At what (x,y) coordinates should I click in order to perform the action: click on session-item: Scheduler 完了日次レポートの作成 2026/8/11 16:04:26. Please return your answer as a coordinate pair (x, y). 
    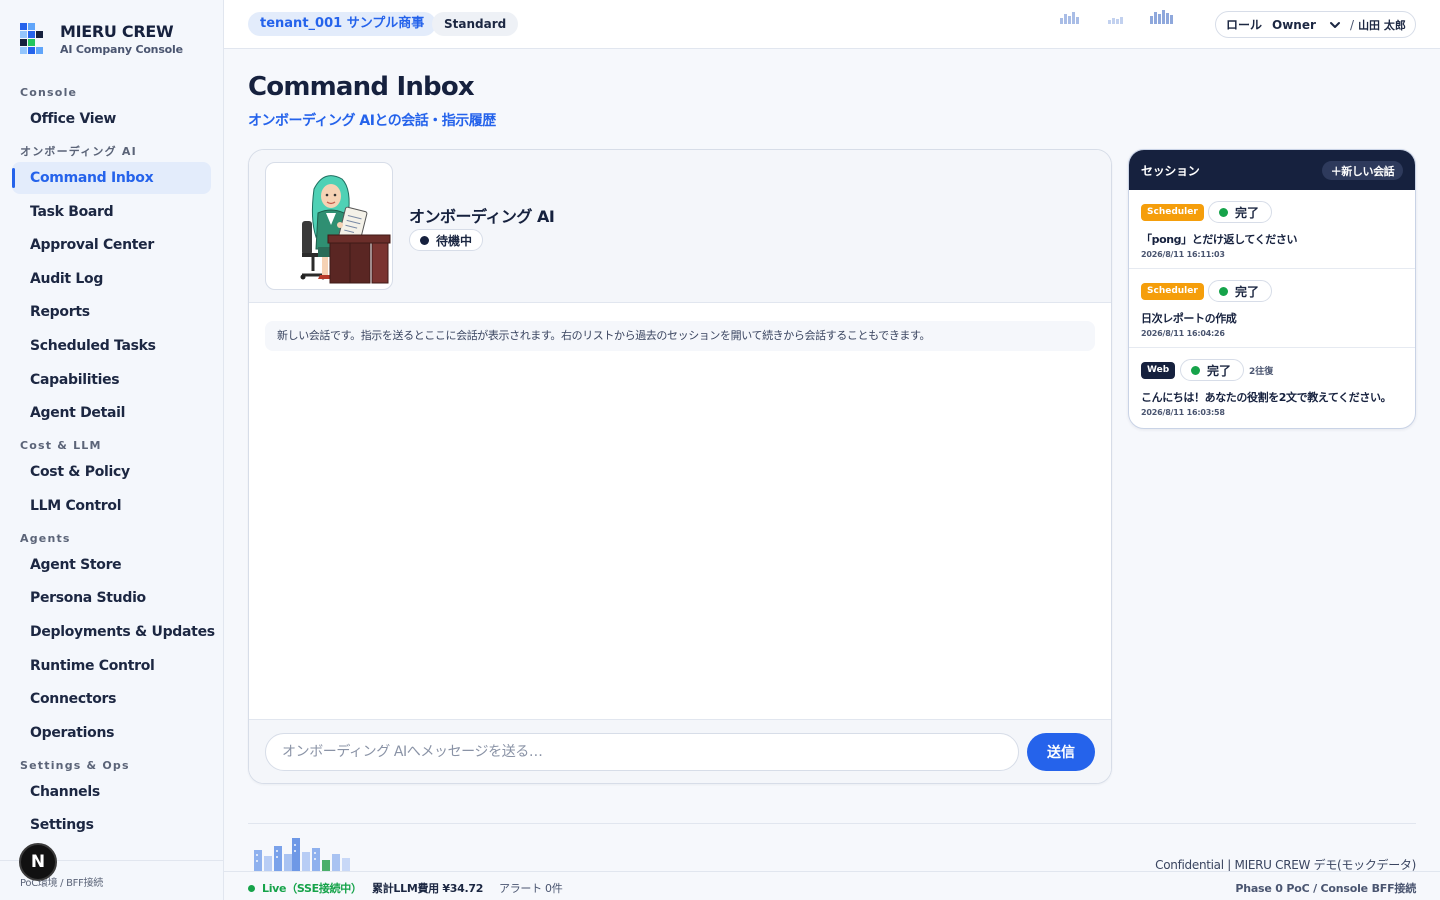
    Looking at the image, I should click on (1272, 308).